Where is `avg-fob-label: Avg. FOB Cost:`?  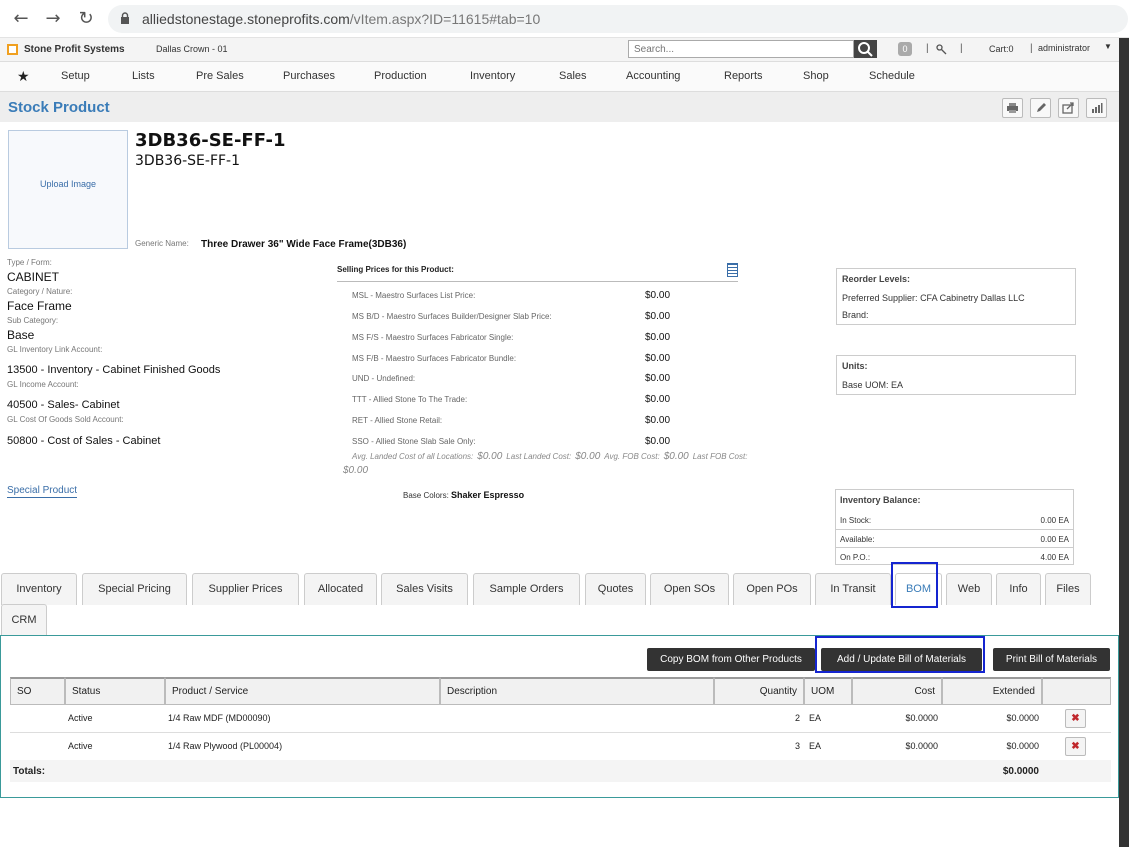 avg-fob-label: Avg. FOB Cost: is located at coordinates (632, 456).